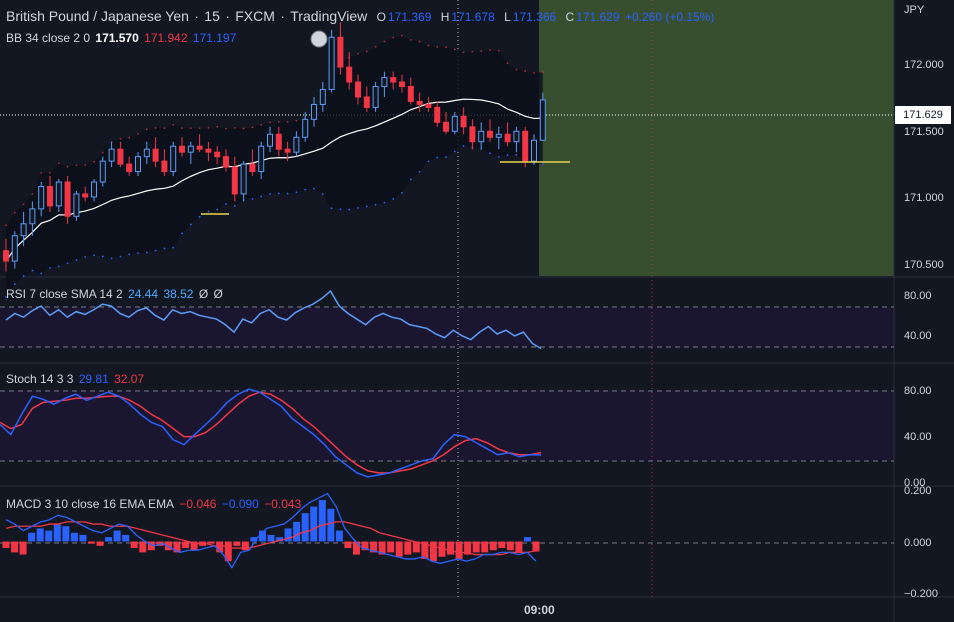  What do you see at coordinates (445, 17) in the screenshot?
I see `high-label: H` at bounding box center [445, 17].